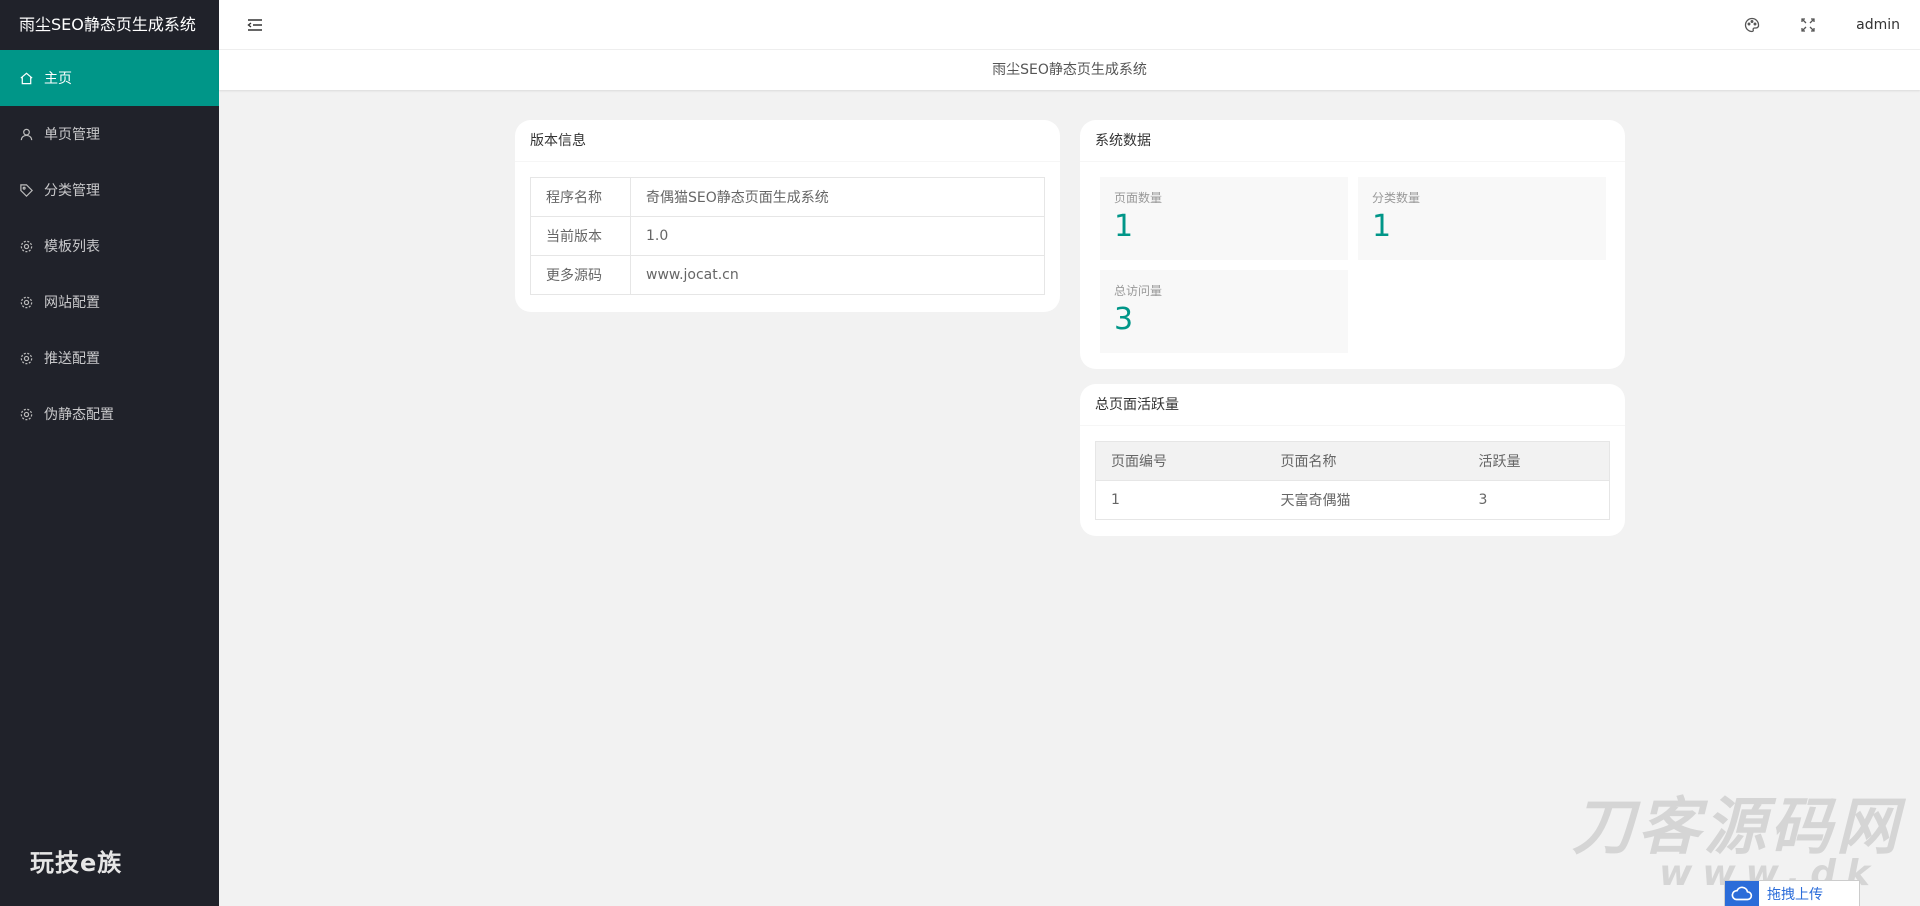  Describe the element at coordinates (255, 25) in the screenshot. I see `menu-toggle-icon` at that location.